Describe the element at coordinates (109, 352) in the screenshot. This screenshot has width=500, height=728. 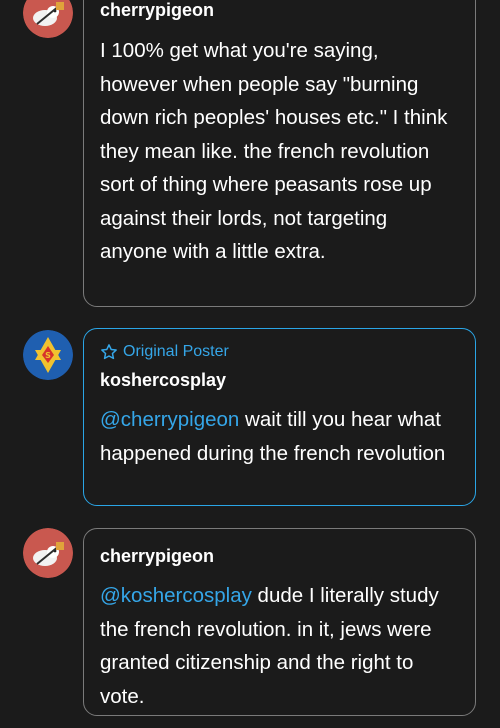
I see `star-icon` at that location.